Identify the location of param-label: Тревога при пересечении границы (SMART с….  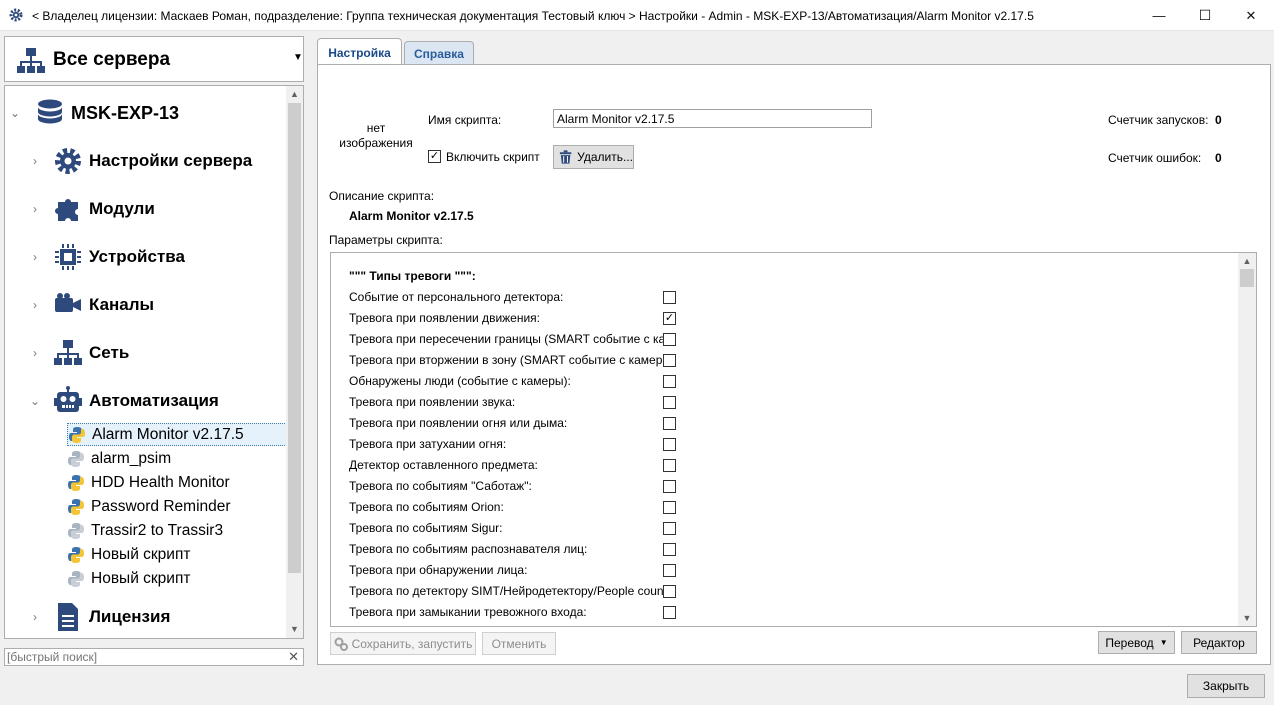
(509, 339).